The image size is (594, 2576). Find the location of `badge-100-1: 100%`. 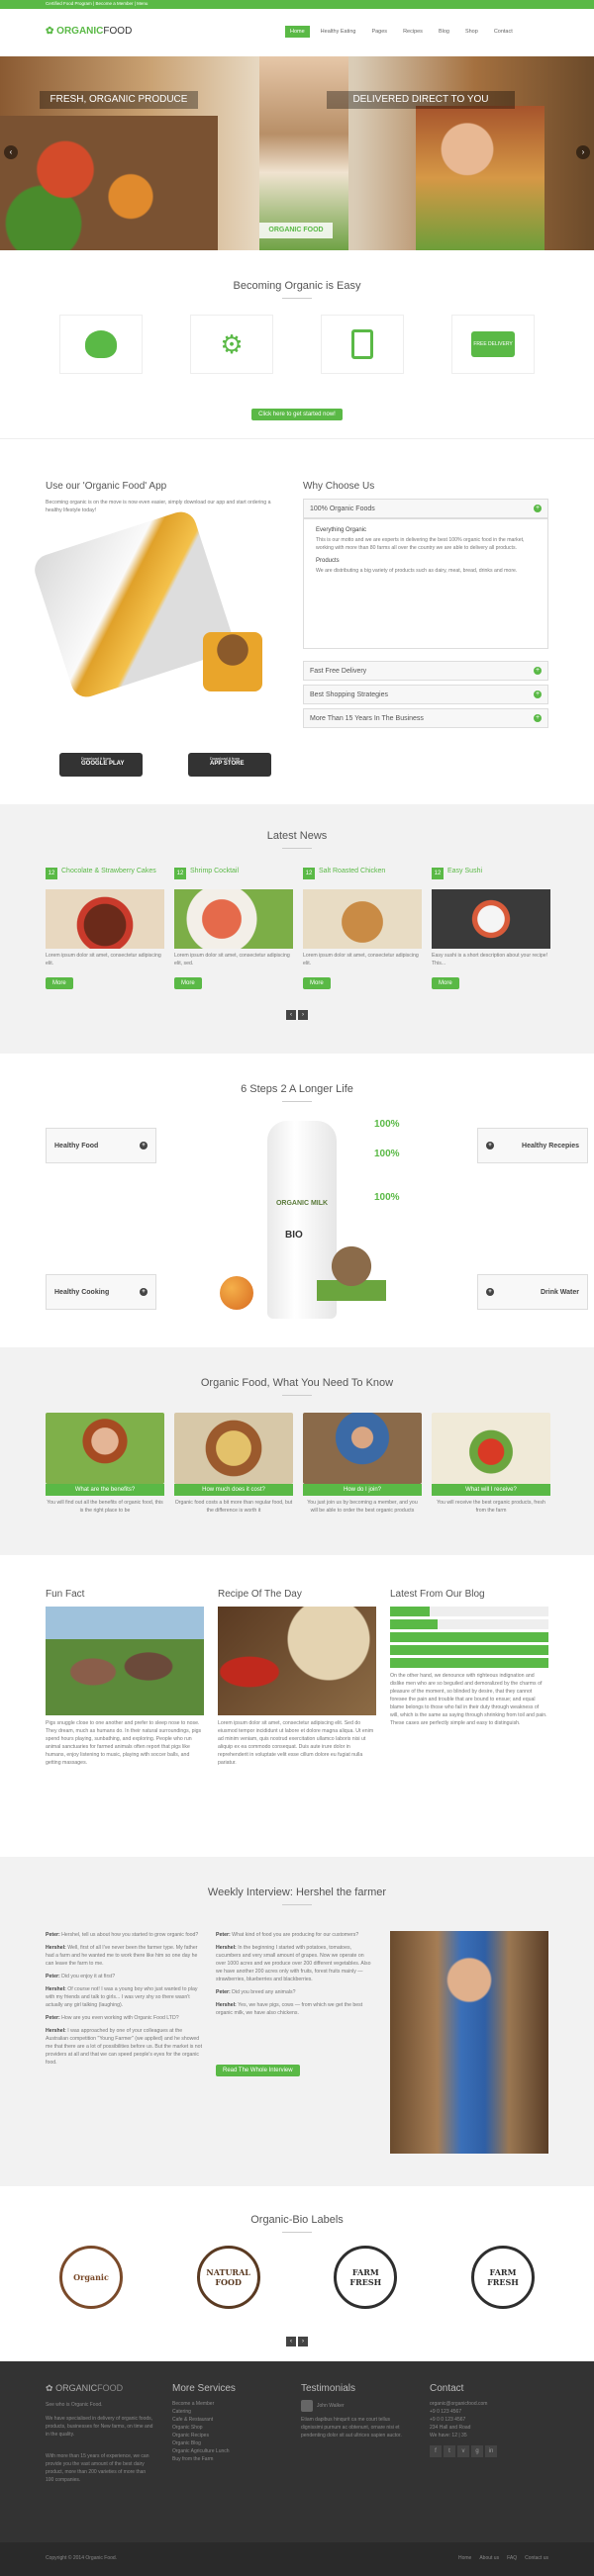

badge-100-1: 100% is located at coordinates (387, 1124).